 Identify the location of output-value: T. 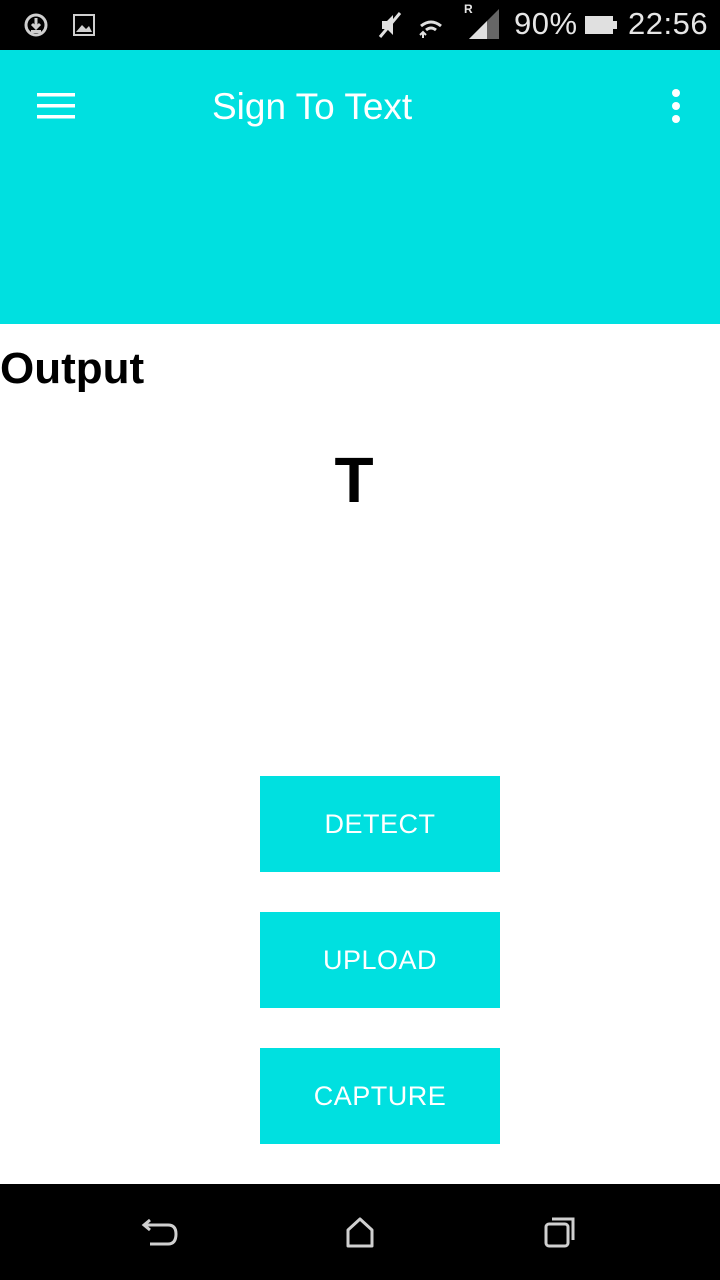
(354, 480).